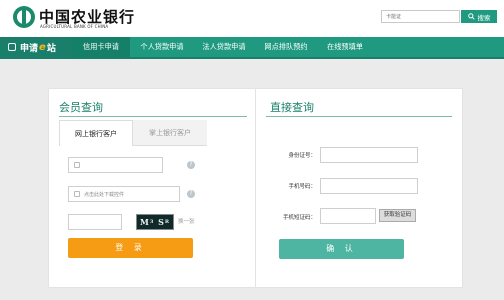 The image size is (504, 300). Describe the element at coordinates (397, 215) in the screenshot. I see `get-code-button: 获取验证码` at that location.